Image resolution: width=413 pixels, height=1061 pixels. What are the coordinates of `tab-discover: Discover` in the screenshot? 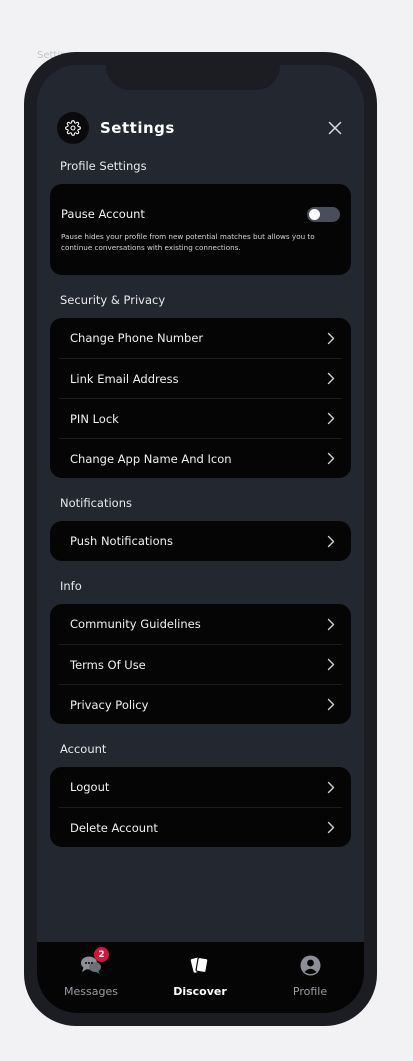 It's located at (200, 976).